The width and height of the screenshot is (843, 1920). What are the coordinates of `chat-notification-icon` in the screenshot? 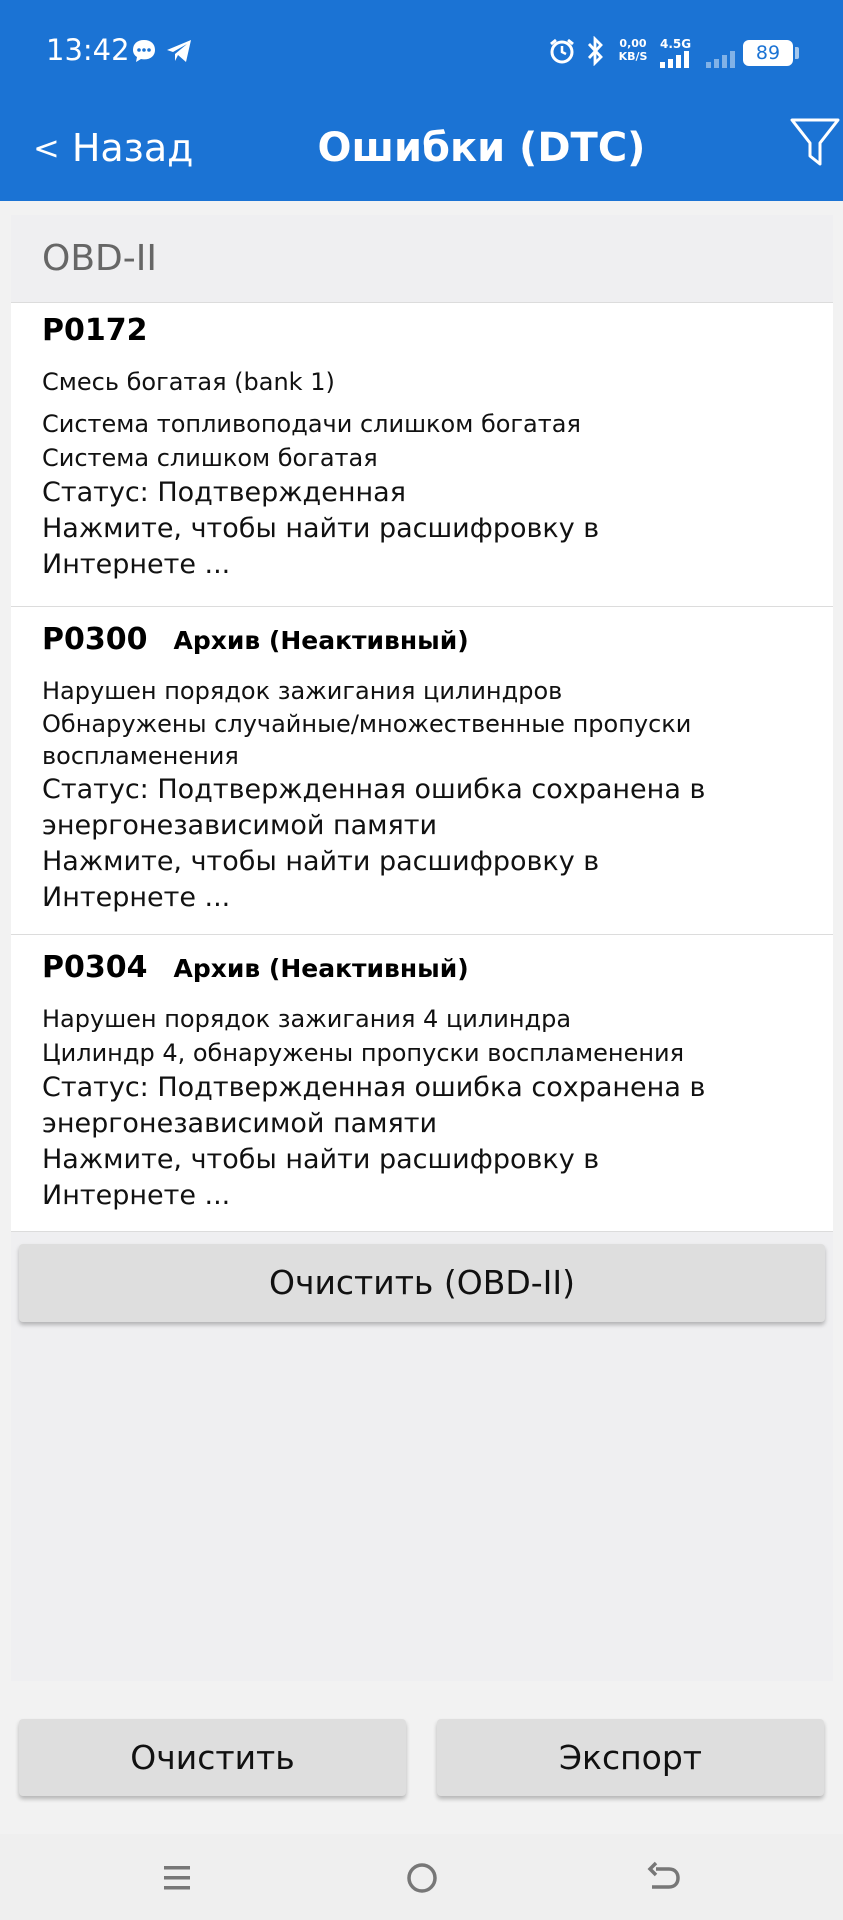 It's located at (144, 51).